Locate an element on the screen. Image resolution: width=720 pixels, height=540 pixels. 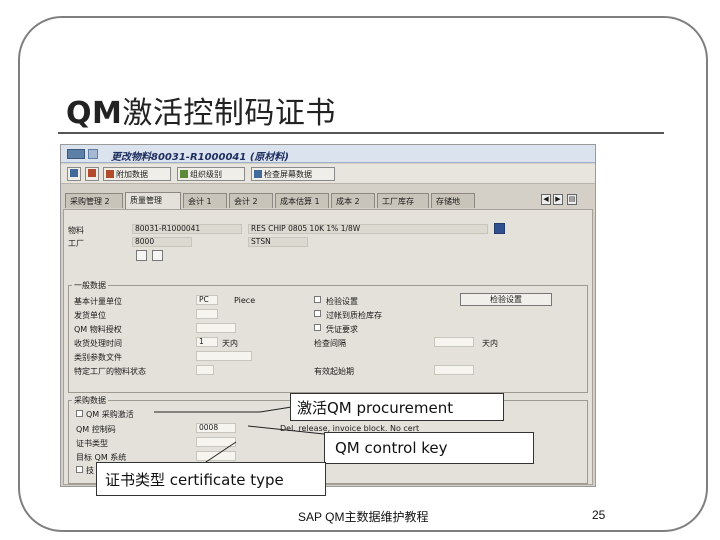
material-description-field: RES CHIP 0805 10K 1% 1/8W is located at coordinates (368, 229).